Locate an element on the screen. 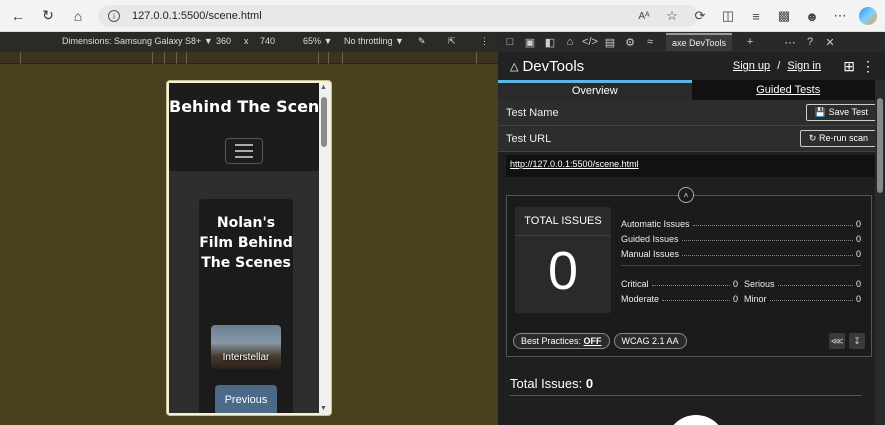 The width and height of the screenshot is (885, 425). favorites-list-icon: ≡ is located at coordinates (756, 16).